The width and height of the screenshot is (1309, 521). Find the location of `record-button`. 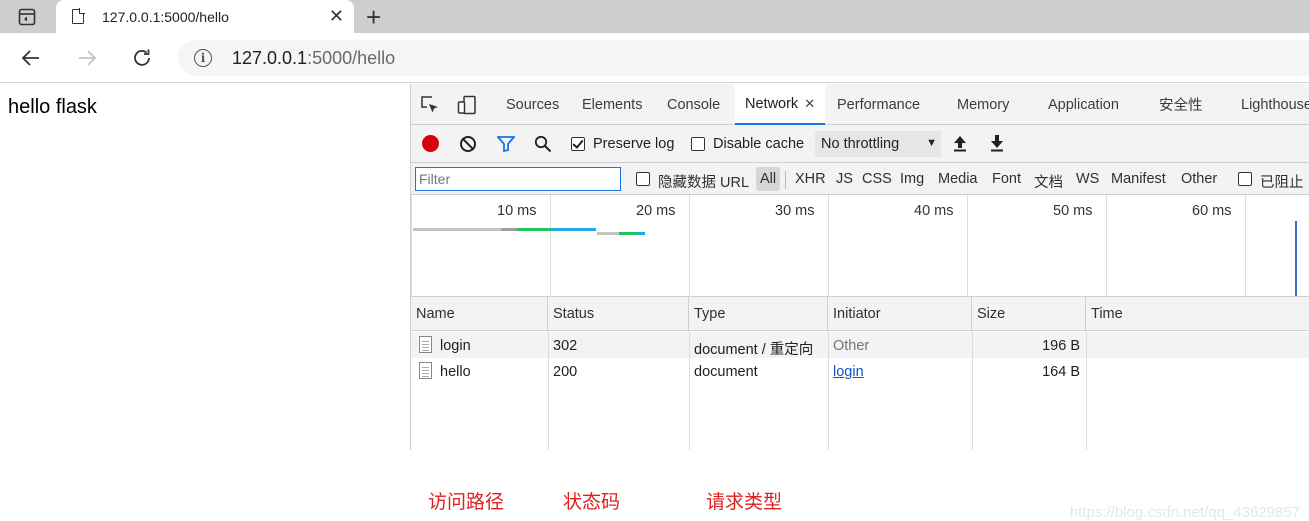

record-button is located at coordinates (430, 143).